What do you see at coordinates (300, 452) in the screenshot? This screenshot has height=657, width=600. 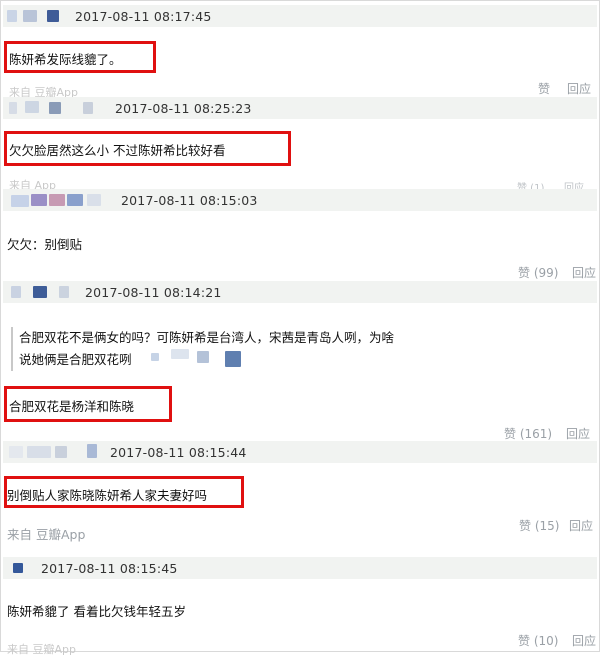 I see `comment-header: 2017-08-11 08:15:44` at bounding box center [300, 452].